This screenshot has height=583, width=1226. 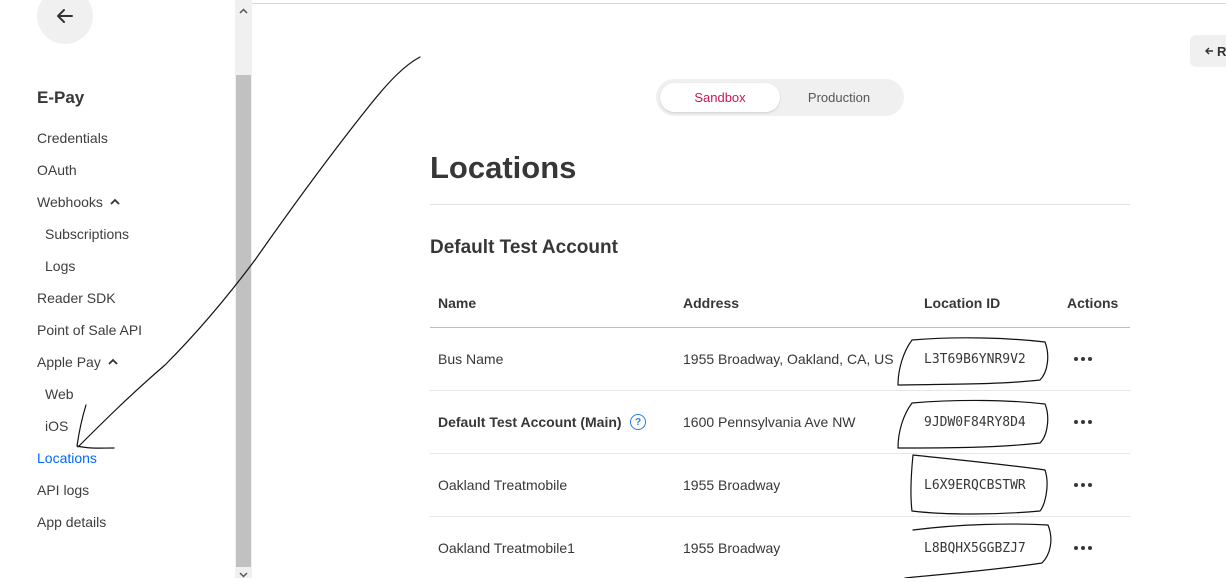 I want to click on sidebar-item-label: Locations, so click(x=67, y=458).